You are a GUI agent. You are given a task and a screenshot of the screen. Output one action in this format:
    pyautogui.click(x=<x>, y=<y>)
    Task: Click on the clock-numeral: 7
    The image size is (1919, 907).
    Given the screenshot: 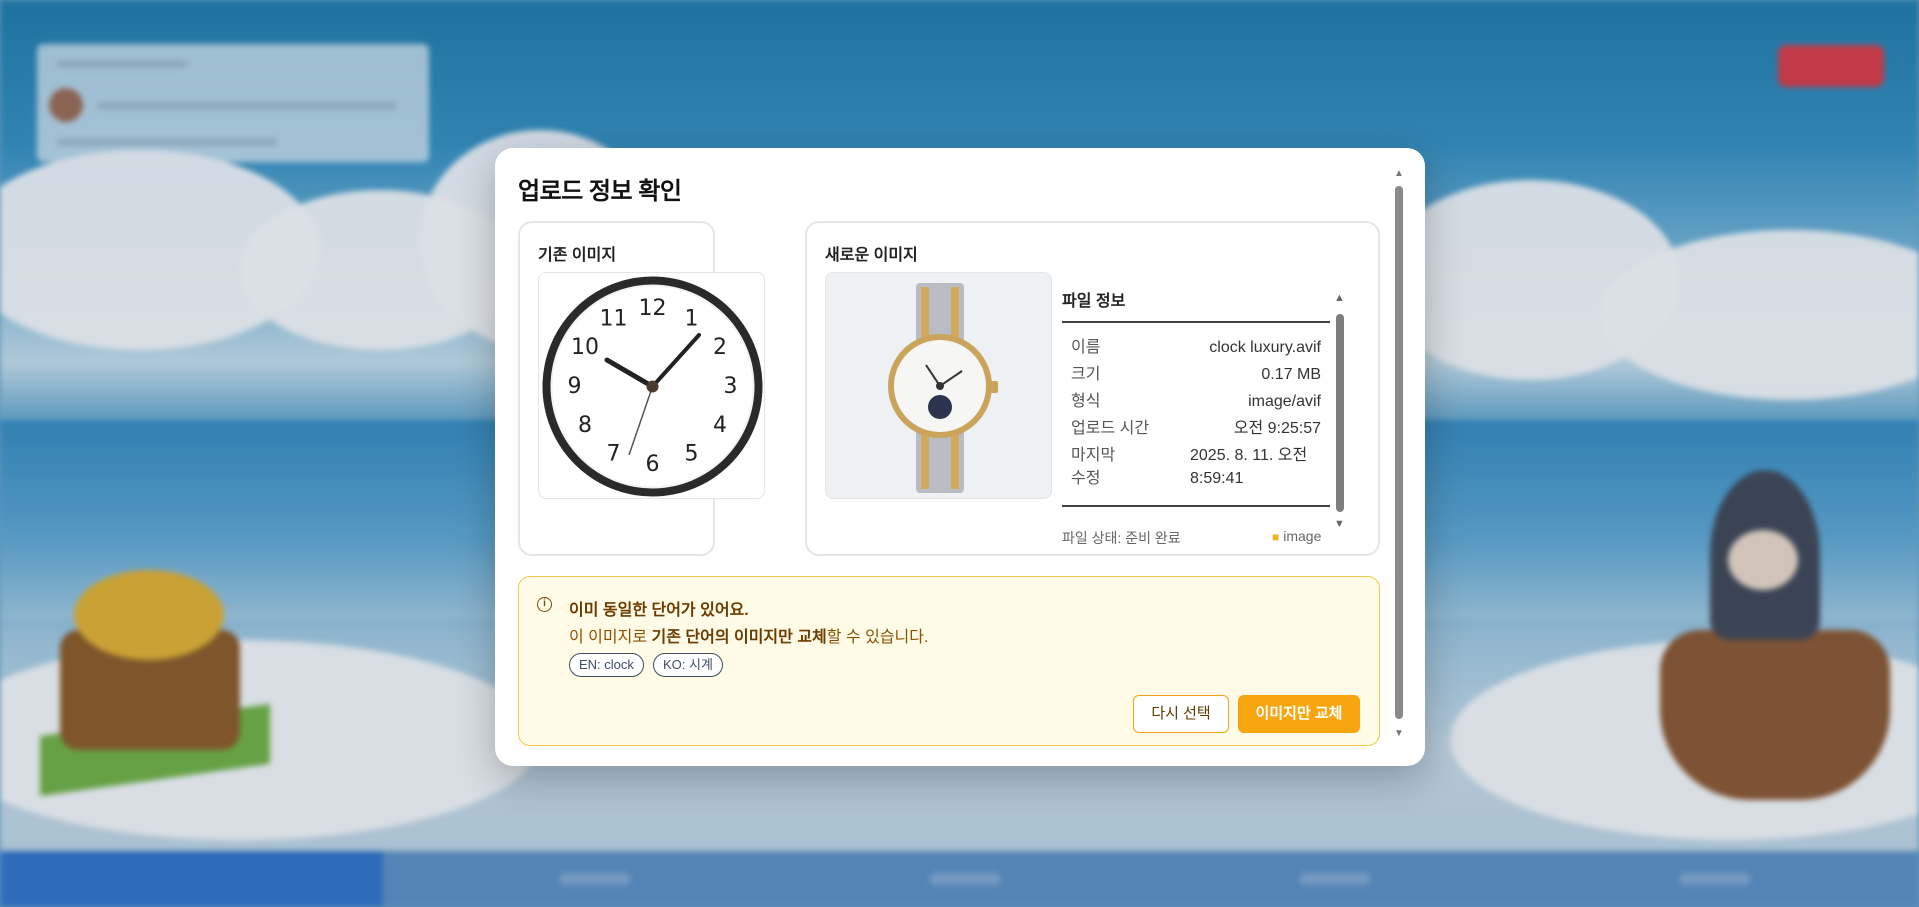 What is the action you would take?
    pyautogui.click(x=614, y=454)
    